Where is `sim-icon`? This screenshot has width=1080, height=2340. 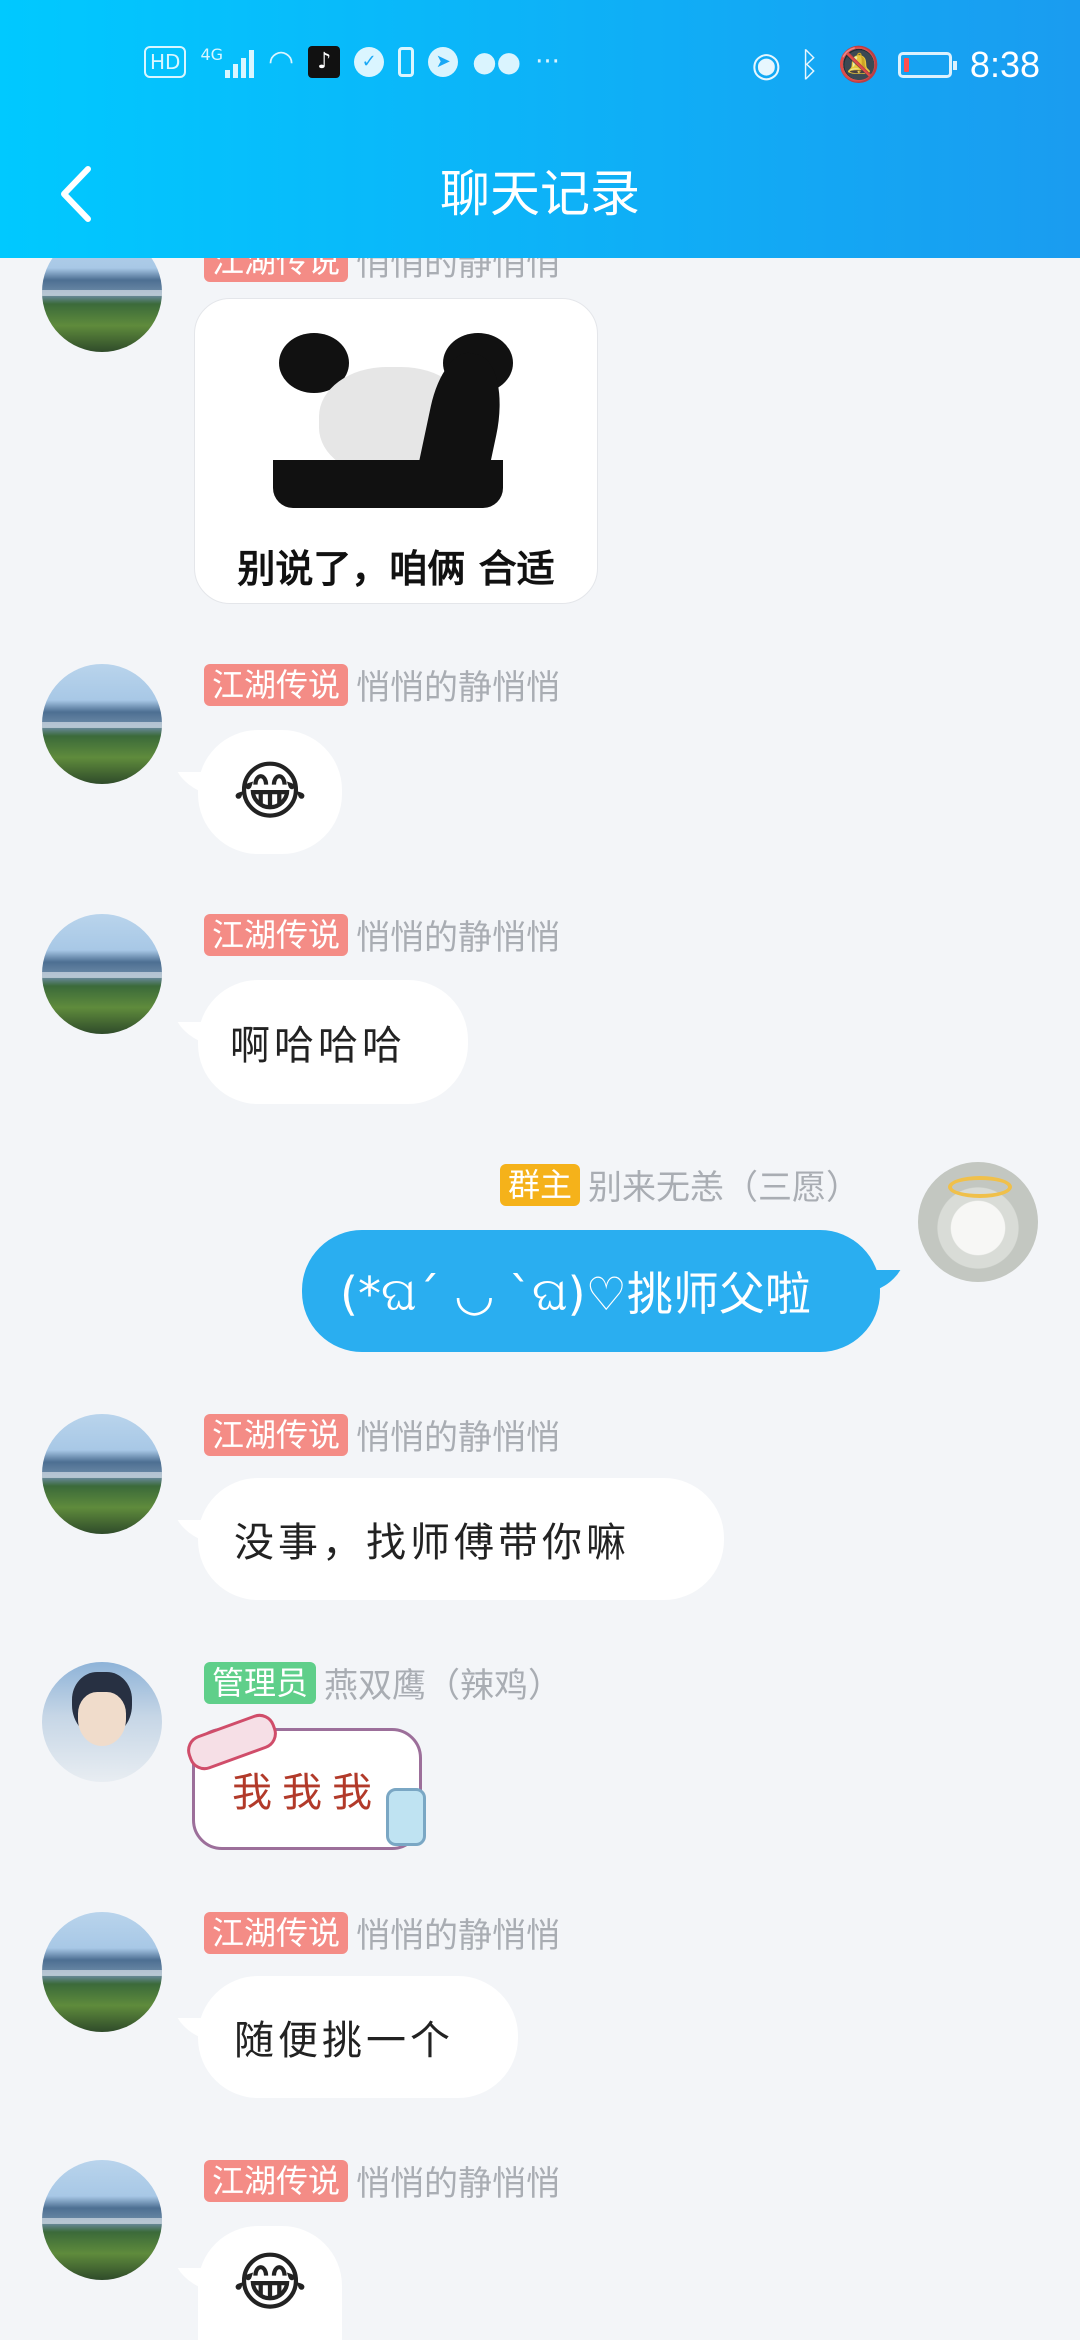 sim-icon is located at coordinates (406, 61).